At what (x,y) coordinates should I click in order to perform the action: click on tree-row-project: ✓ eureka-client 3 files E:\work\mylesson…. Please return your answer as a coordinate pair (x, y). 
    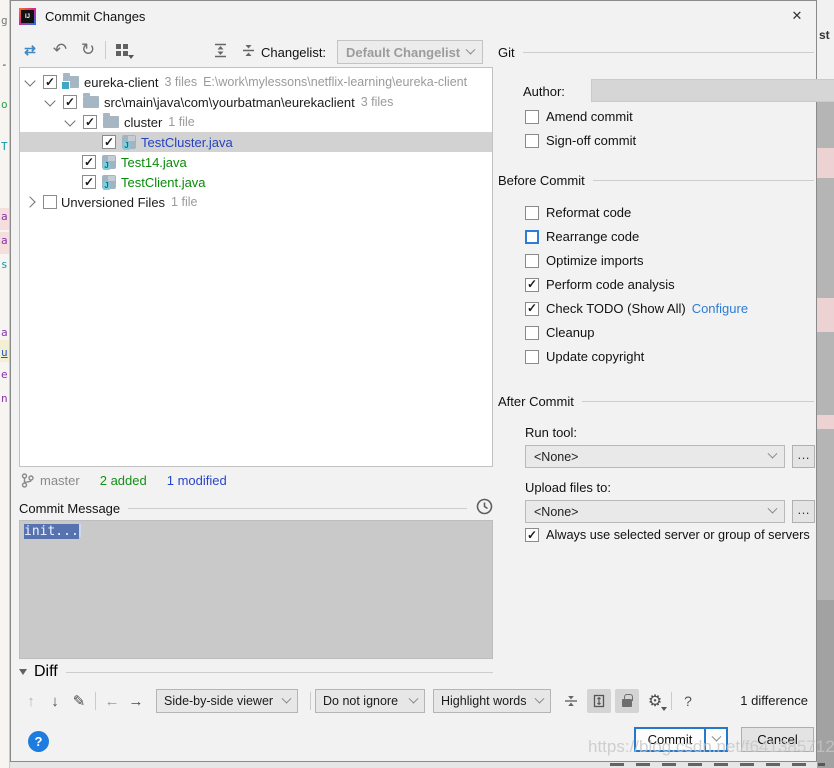
    Looking at the image, I should click on (256, 82).